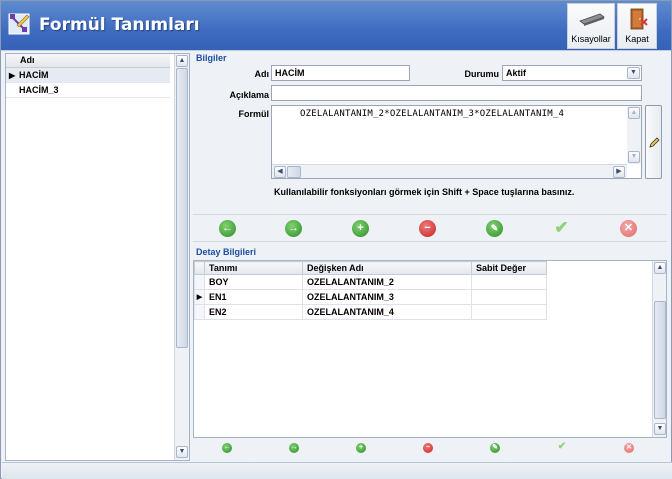 This screenshot has height=479, width=672. Describe the element at coordinates (633, 73) in the screenshot. I see `chevron-down-icon: ▼` at that location.